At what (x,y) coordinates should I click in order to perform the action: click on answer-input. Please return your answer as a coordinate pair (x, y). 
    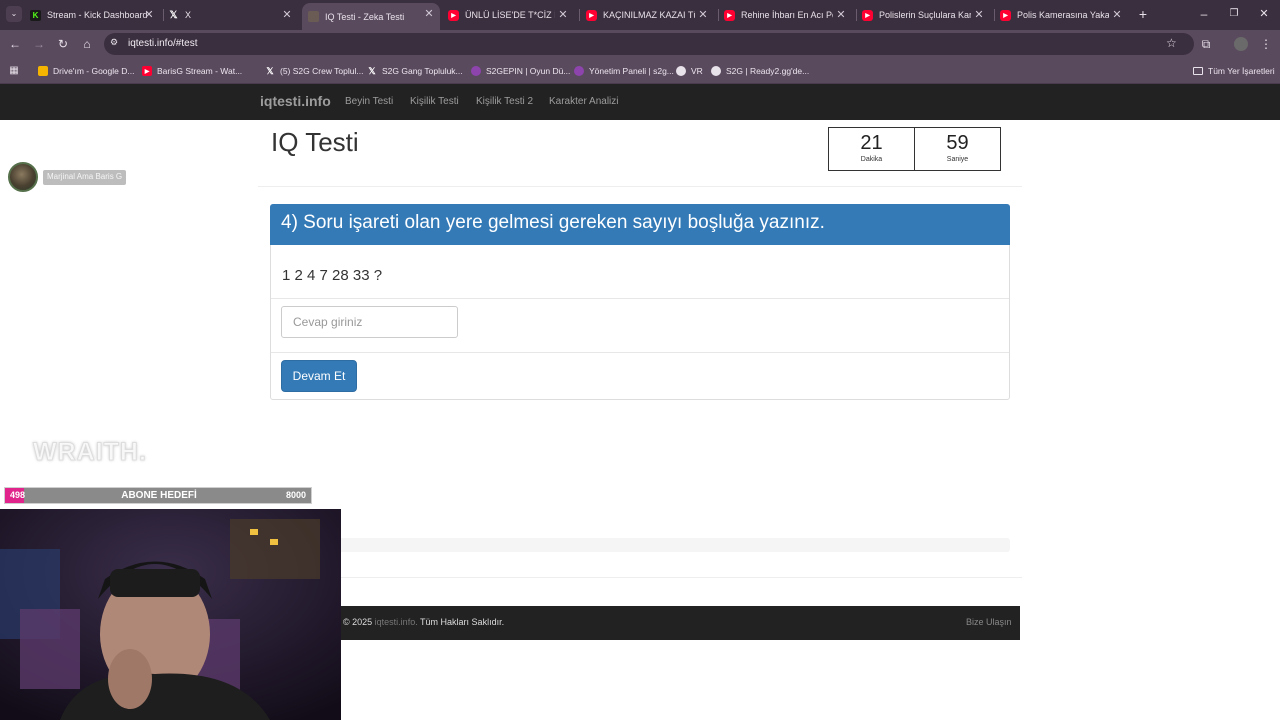
    Looking at the image, I should click on (369, 322).